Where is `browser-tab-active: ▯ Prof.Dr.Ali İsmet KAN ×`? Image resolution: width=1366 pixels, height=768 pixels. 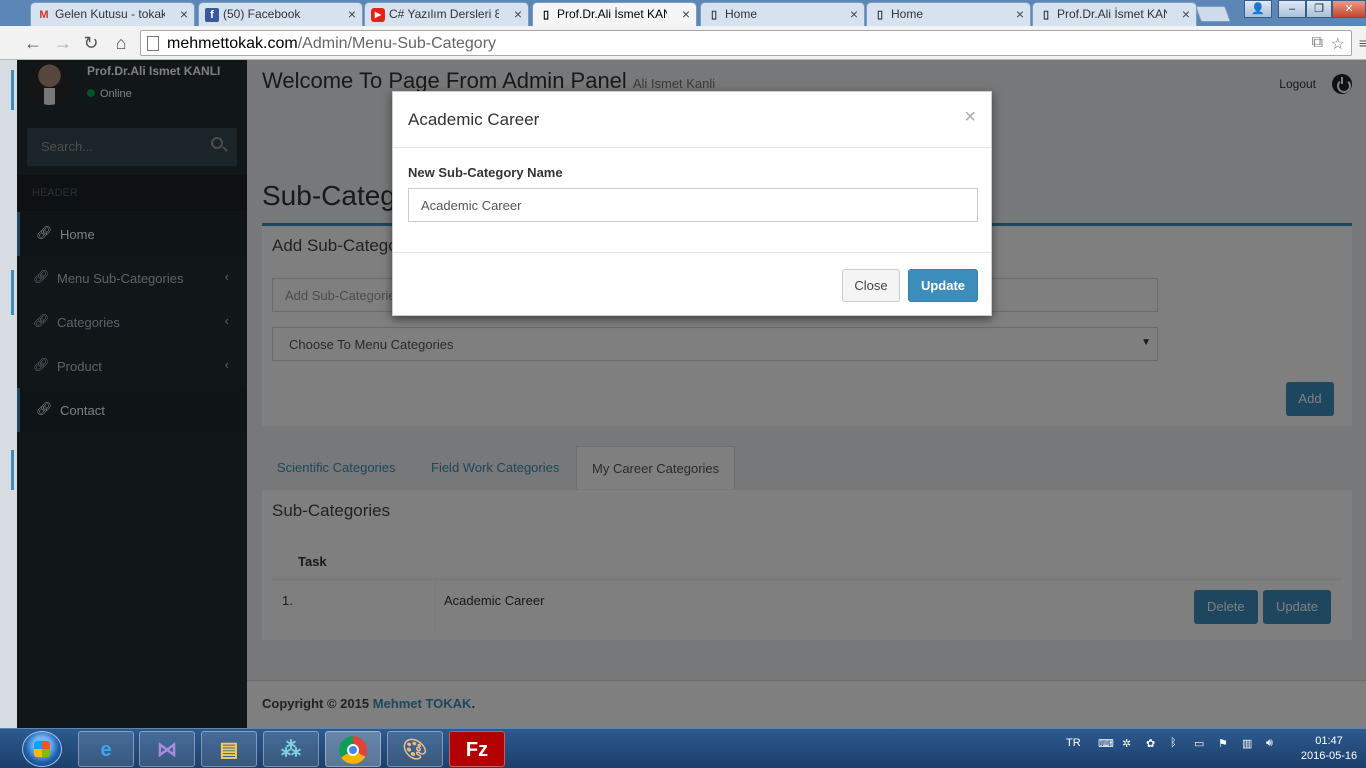
browser-tab-active: ▯ Prof.Dr.Ali İsmet KAN × is located at coordinates (614, 14).